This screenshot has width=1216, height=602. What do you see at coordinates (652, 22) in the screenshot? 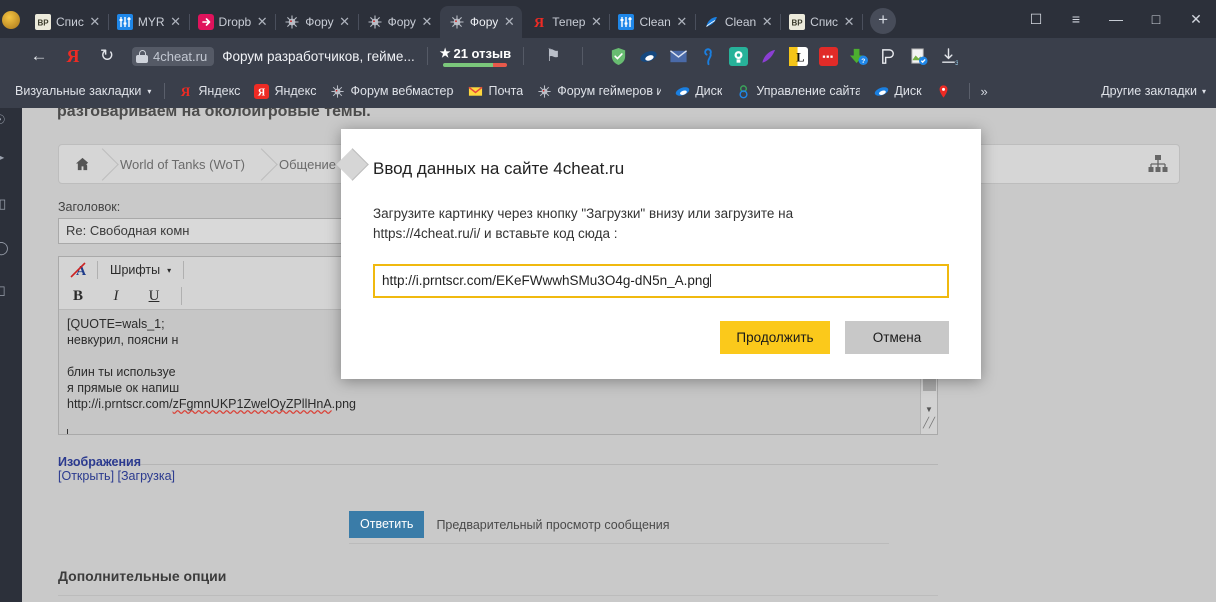
I see `tab-7: Clean ✕` at bounding box center [652, 22].